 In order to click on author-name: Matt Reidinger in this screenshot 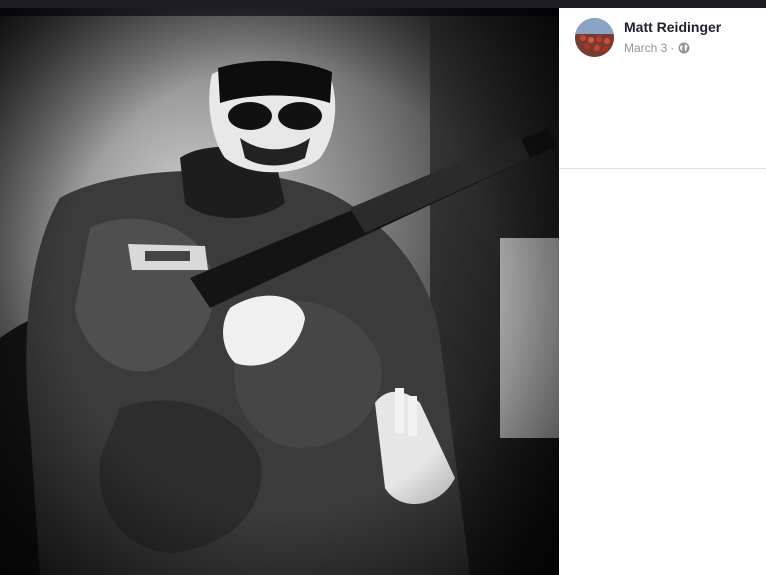, I will do `click(672, 27)`.